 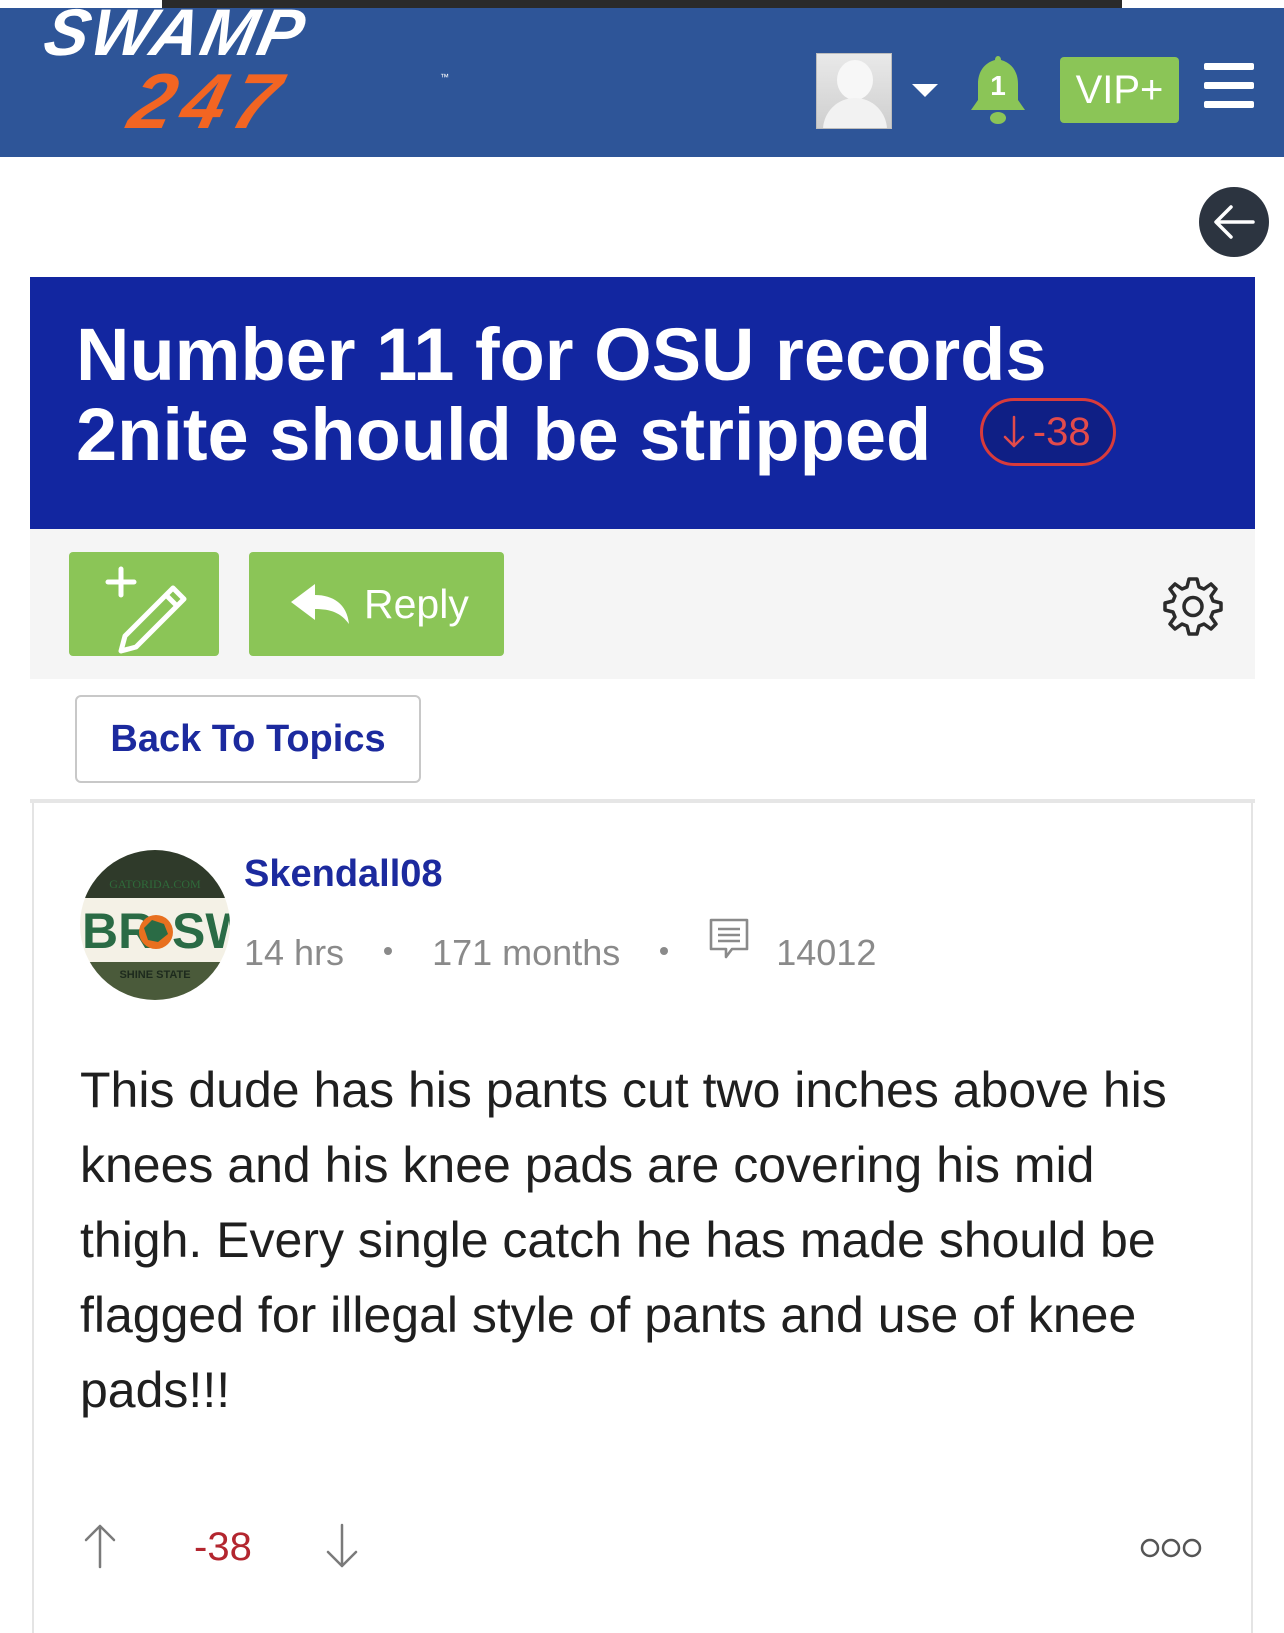 I want to click on reply-arrow-icon, so click(x=320, y=604).